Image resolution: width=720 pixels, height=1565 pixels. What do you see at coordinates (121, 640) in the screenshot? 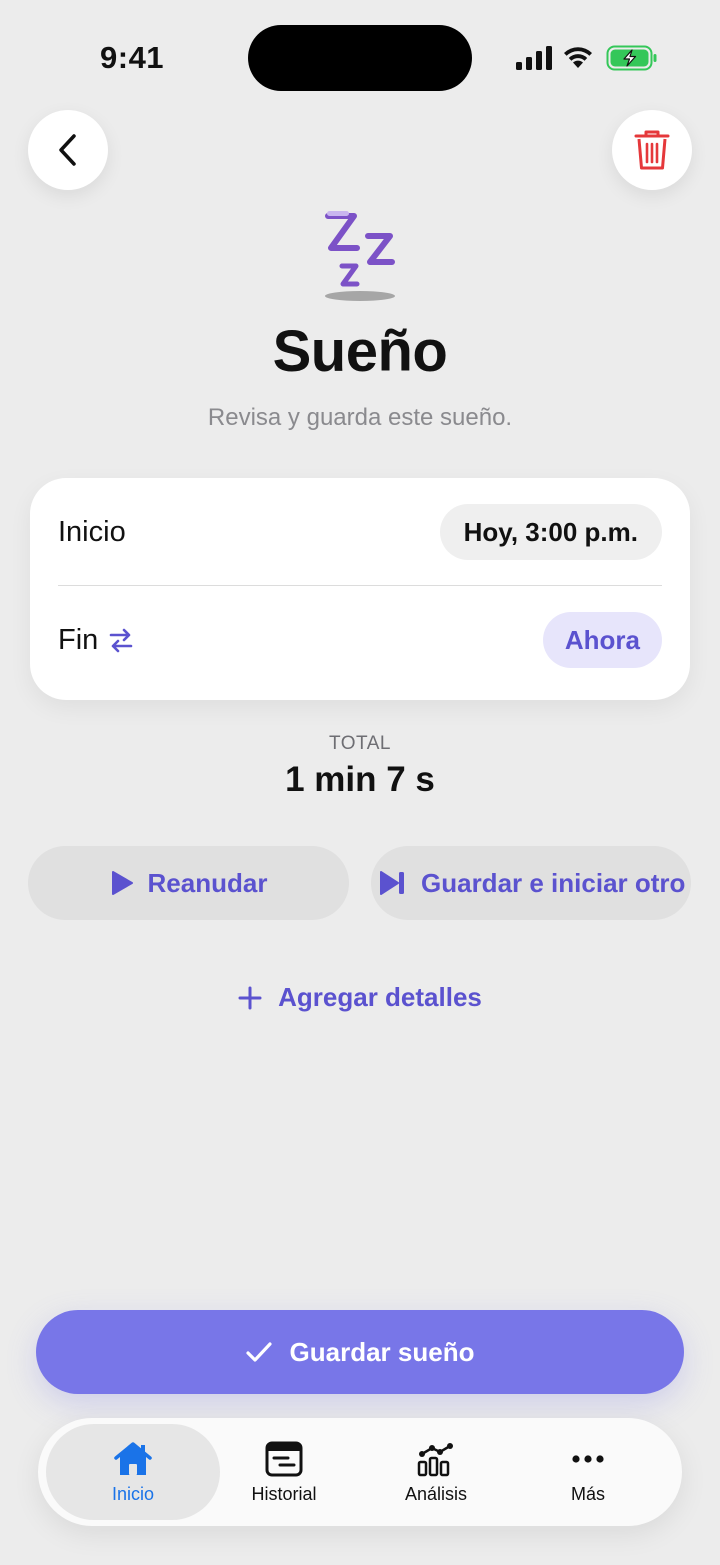
I see `swap-arrows-icon` at bounding box center [121, 640].